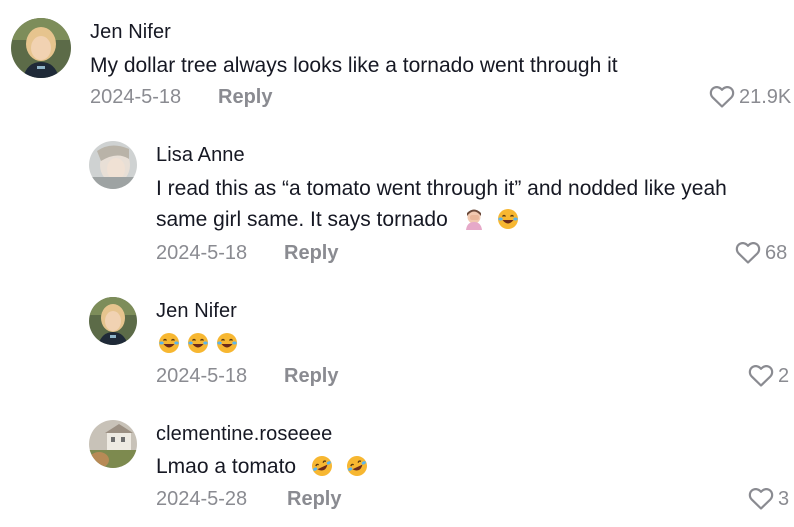 This screenshot has height=527, width=794. I want to click on comment-username: clementine.roseeee, so click(244, 434).